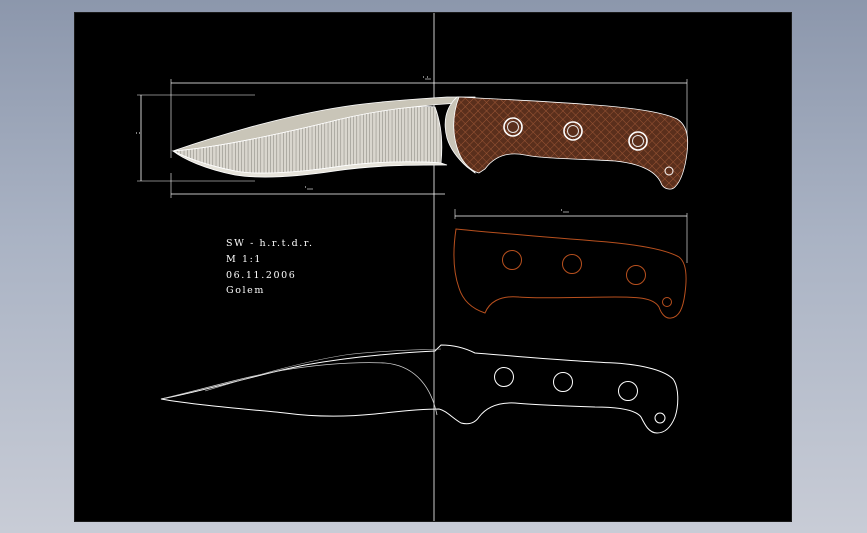 The image size is (867, 533). What do you see at coordinates (660, 418) in the screenshot?
I see `outline-lanyard-hole` at bounding box center [660, 418].